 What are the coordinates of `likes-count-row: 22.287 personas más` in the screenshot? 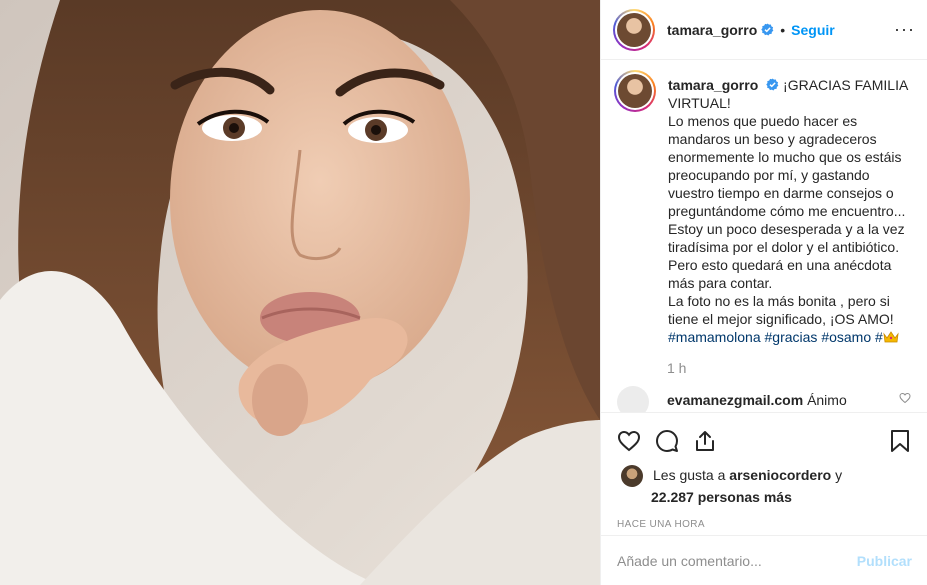 It's located at (764, 497).